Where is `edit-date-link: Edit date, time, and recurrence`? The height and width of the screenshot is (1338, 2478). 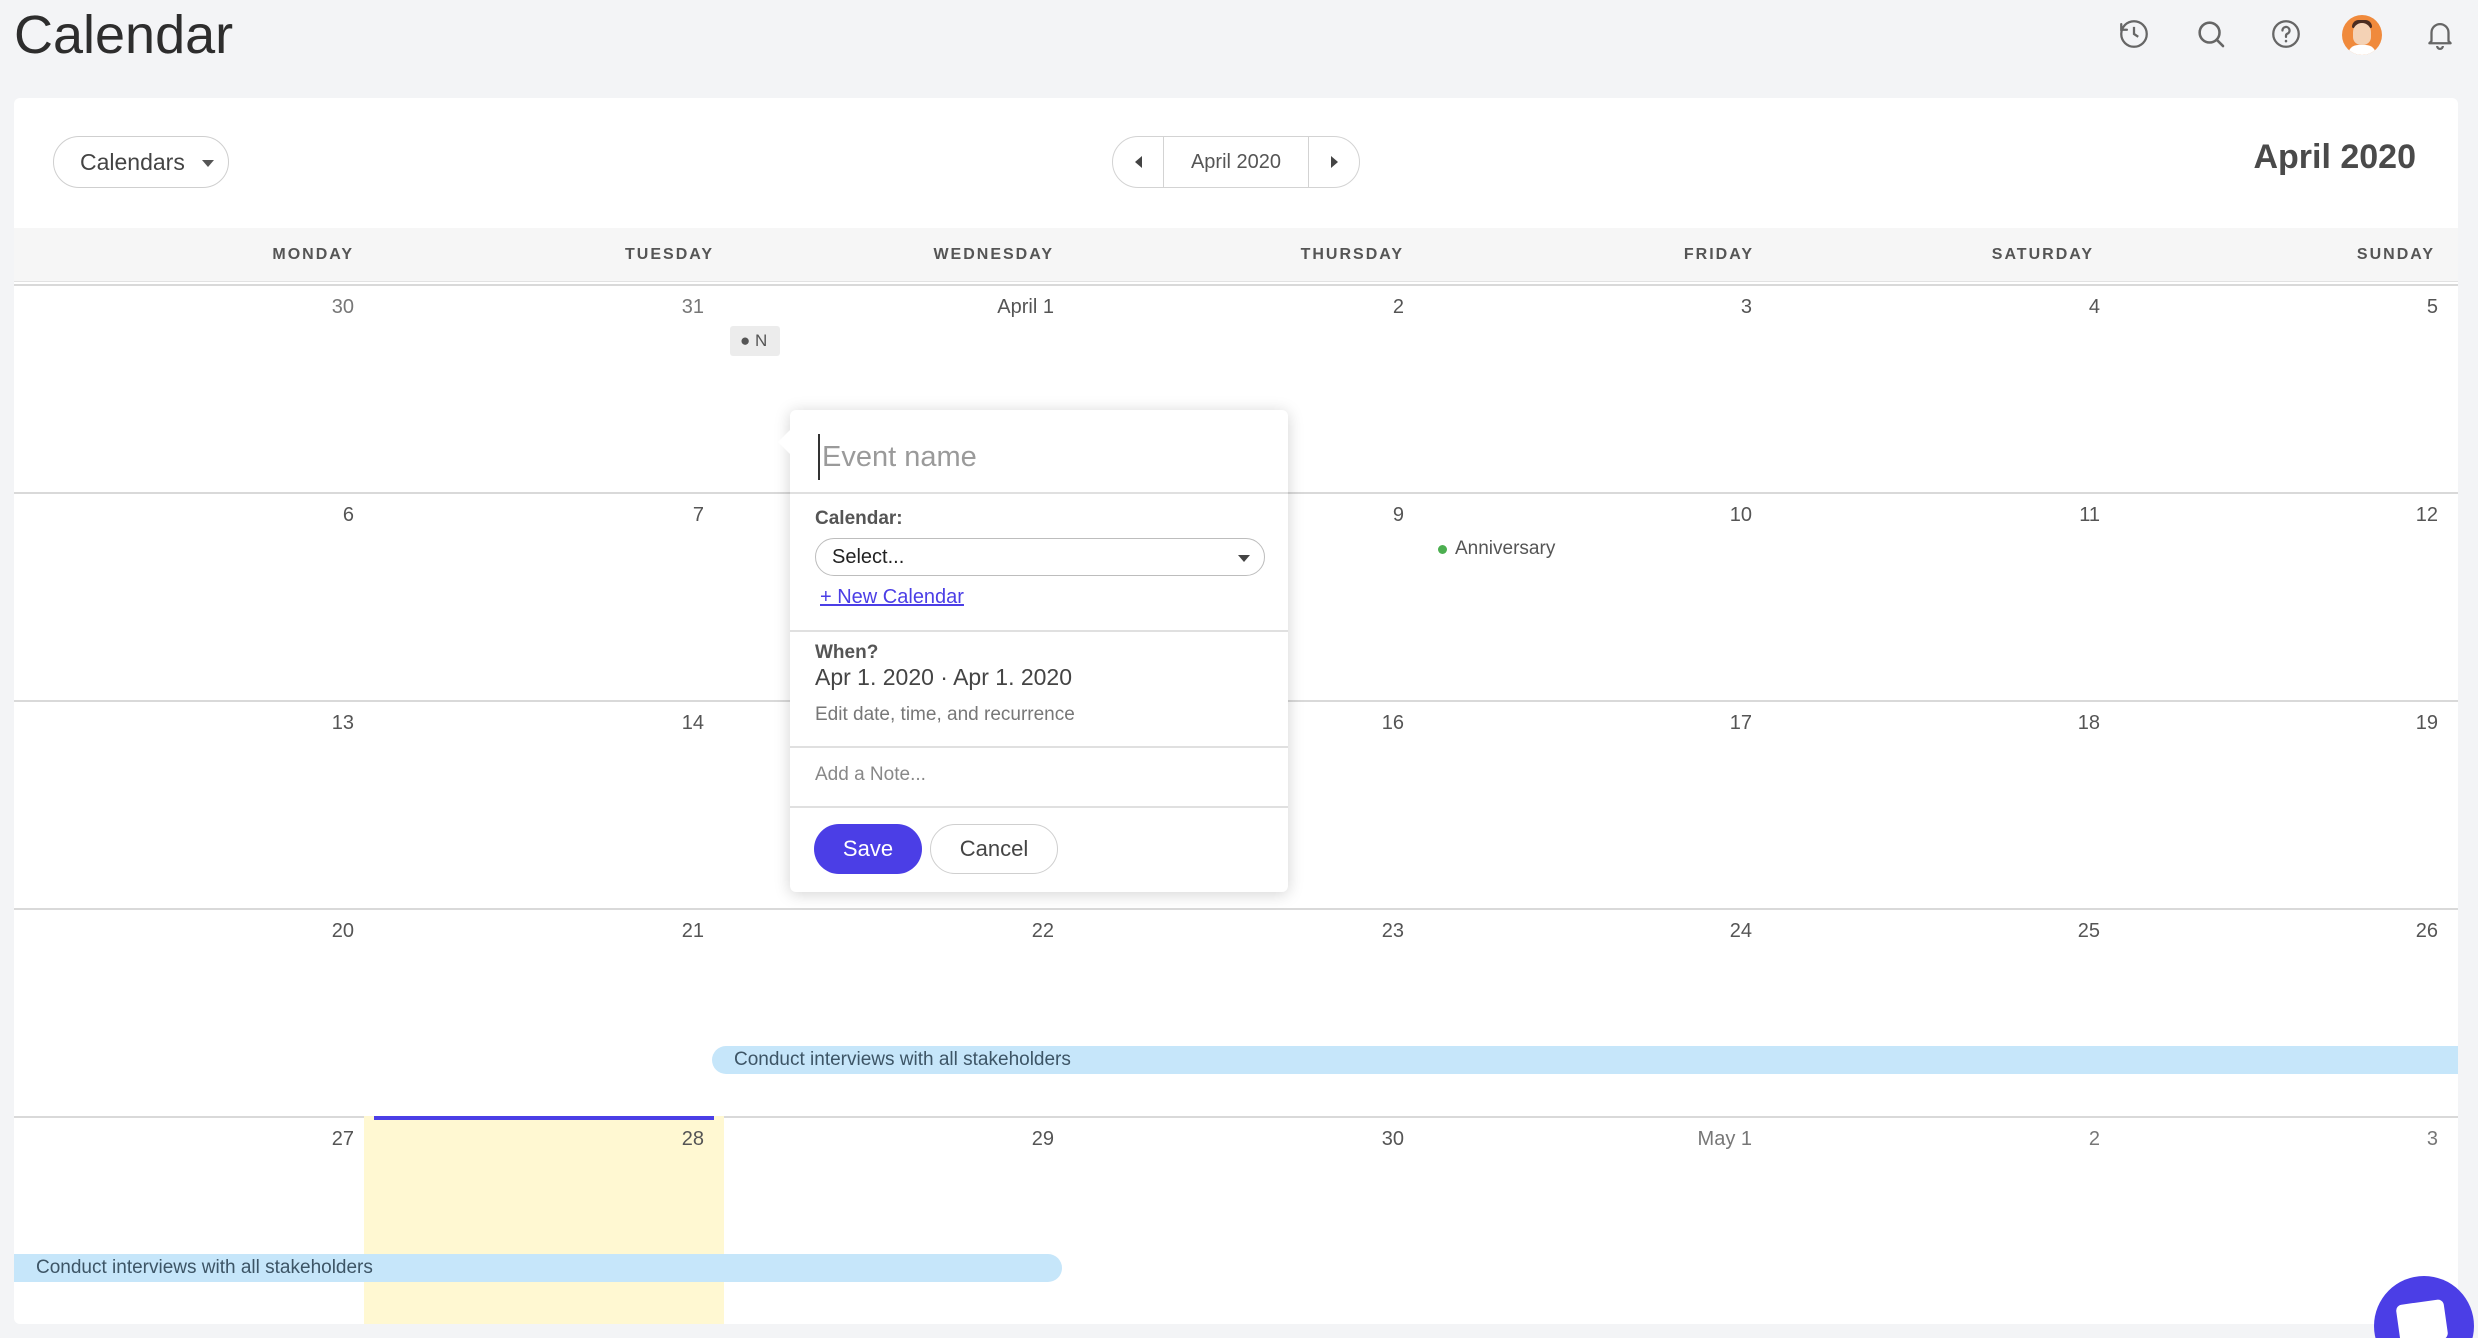 edit-date-link: Edit date, time, and recurrence is located at coordinates (945, 715).